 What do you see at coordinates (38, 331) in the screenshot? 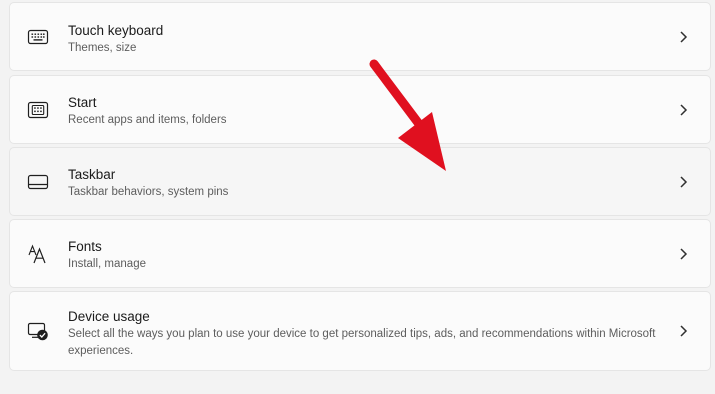
I see `device-usage-icon` at bounding box center [38, 331].